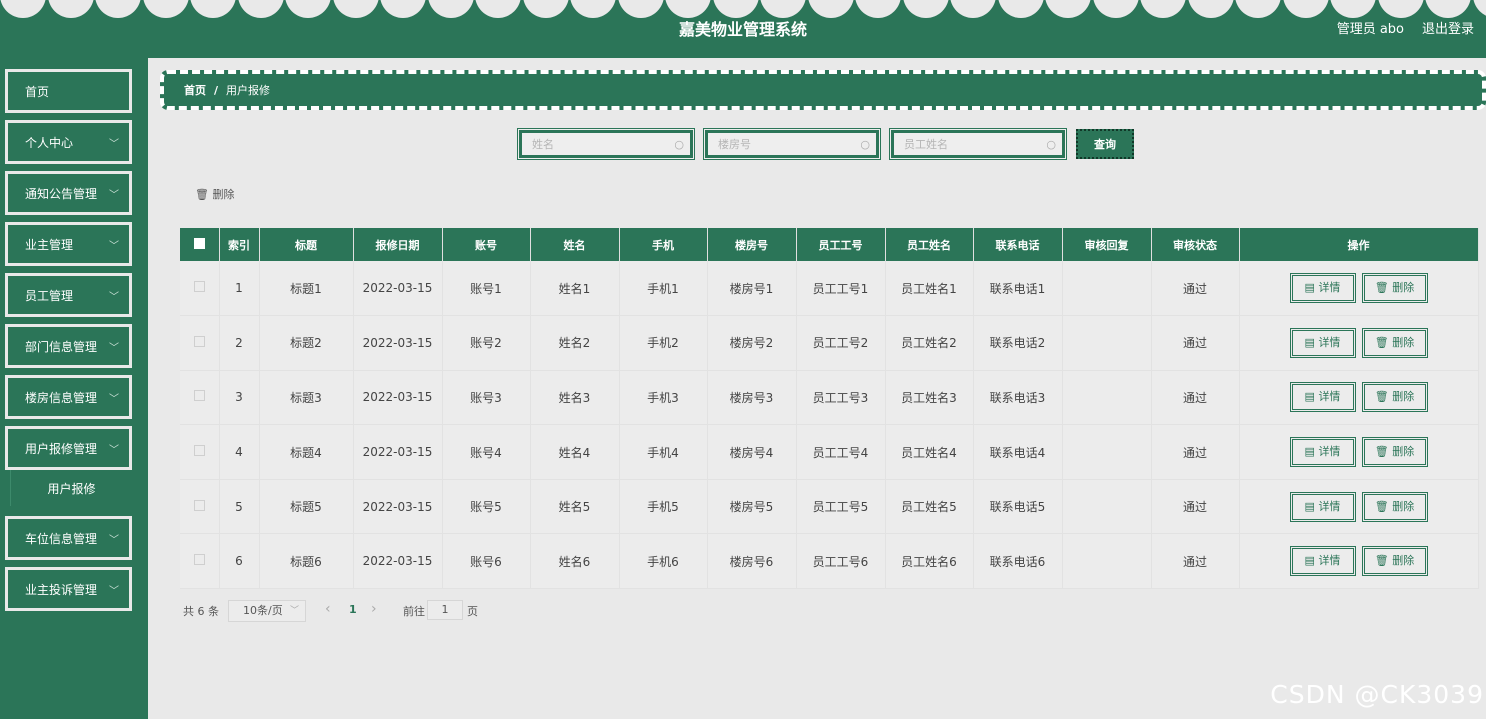  Describe the element at coordinates (61, 589) in the screenshot. I see `sidebar-item-label: 业主投诉管理` at that location.